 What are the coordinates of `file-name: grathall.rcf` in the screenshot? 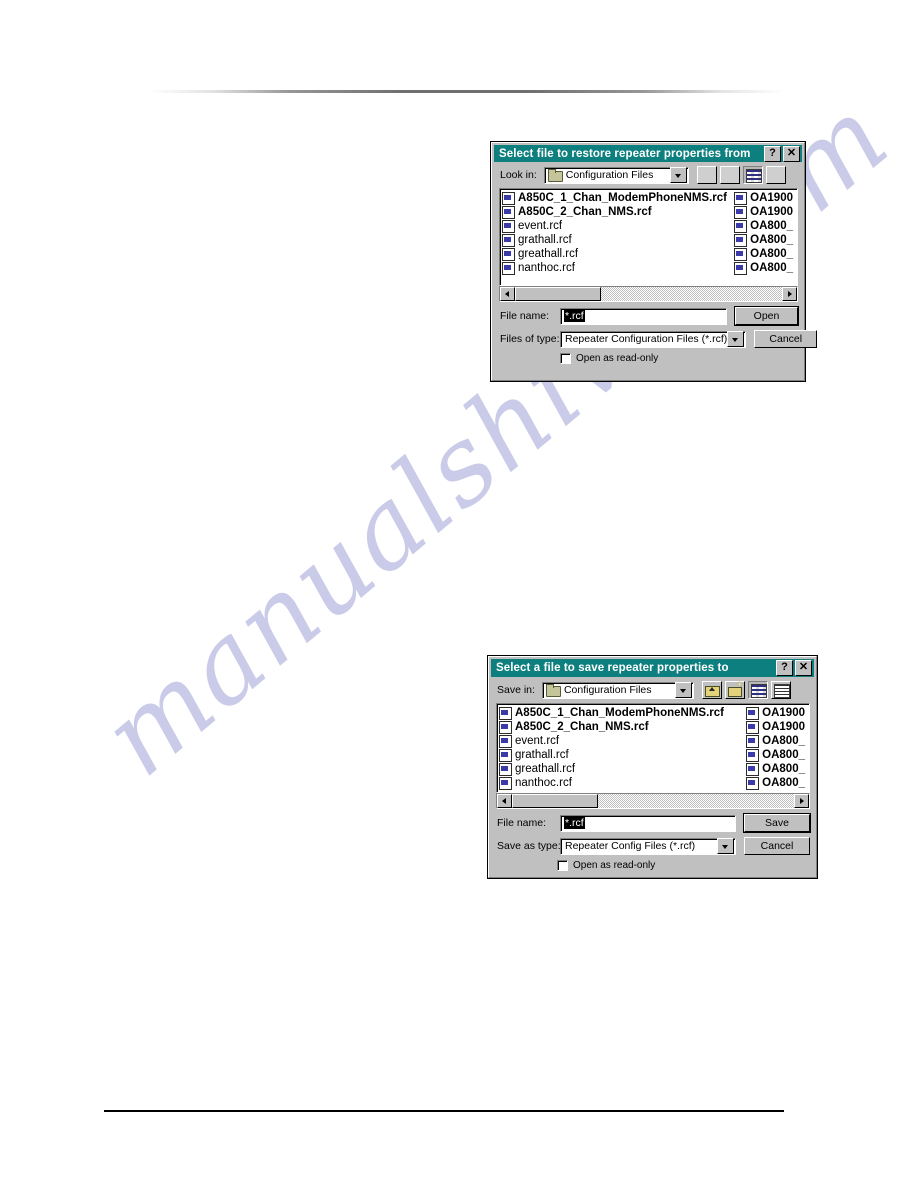 It's located at (545, 240).